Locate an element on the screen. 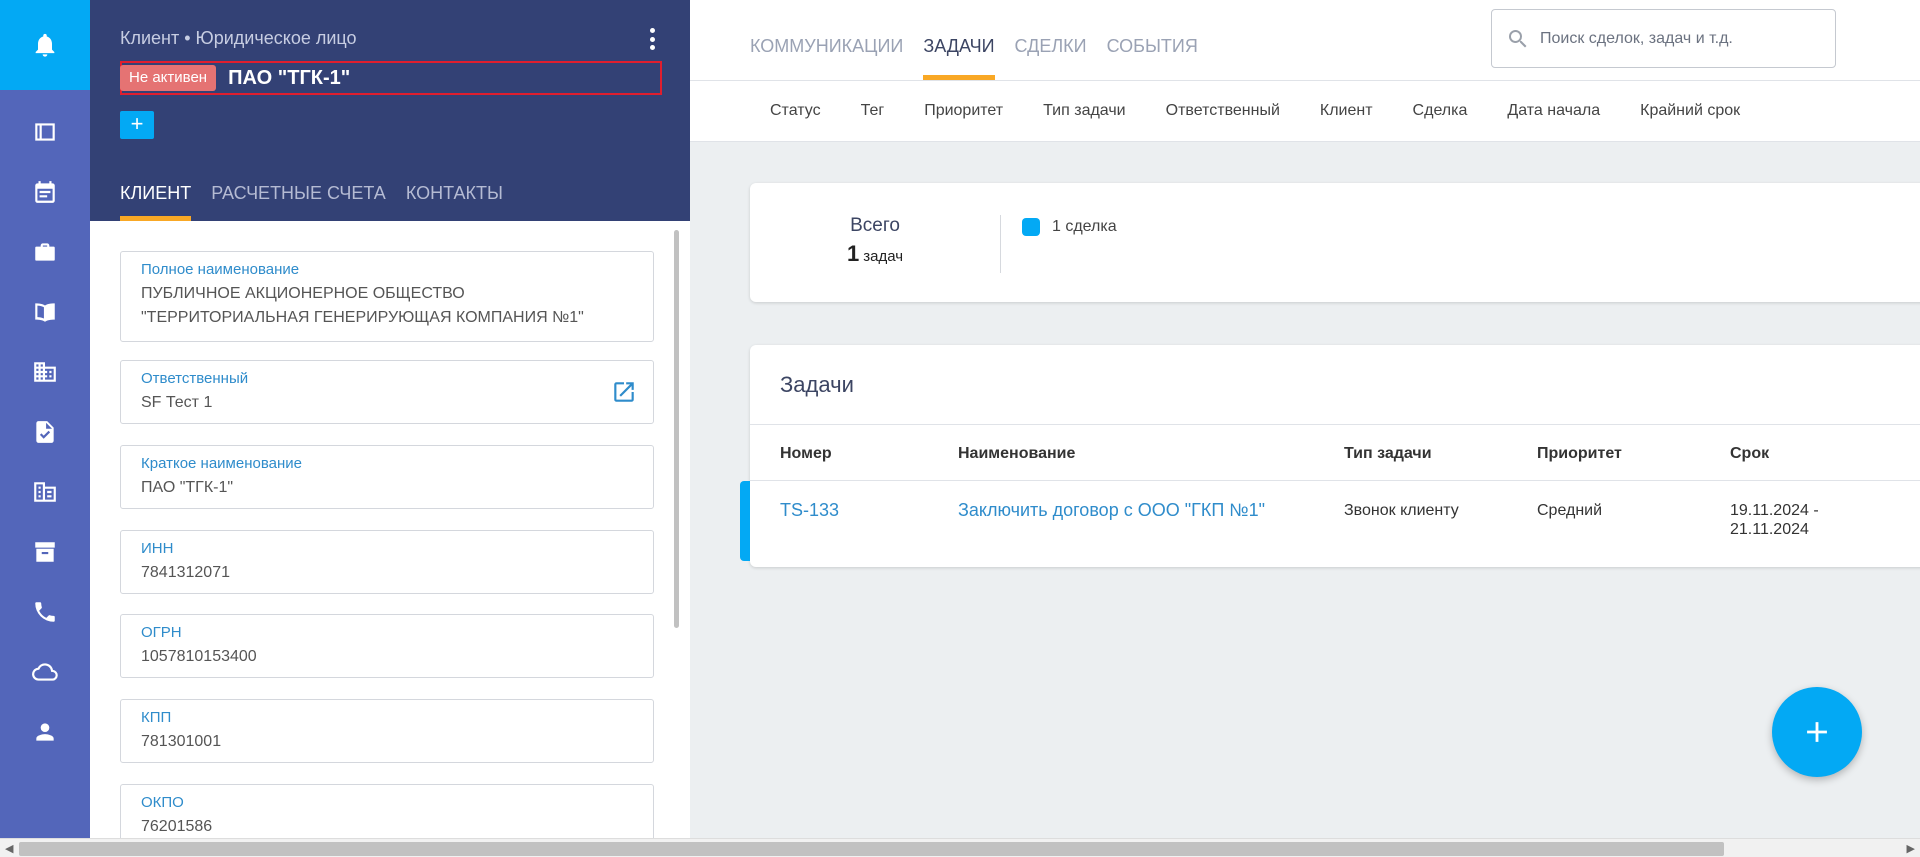 The image size is (1920, 857). tab-client: КЛИЕНТ is located at coordinates (156, 201).